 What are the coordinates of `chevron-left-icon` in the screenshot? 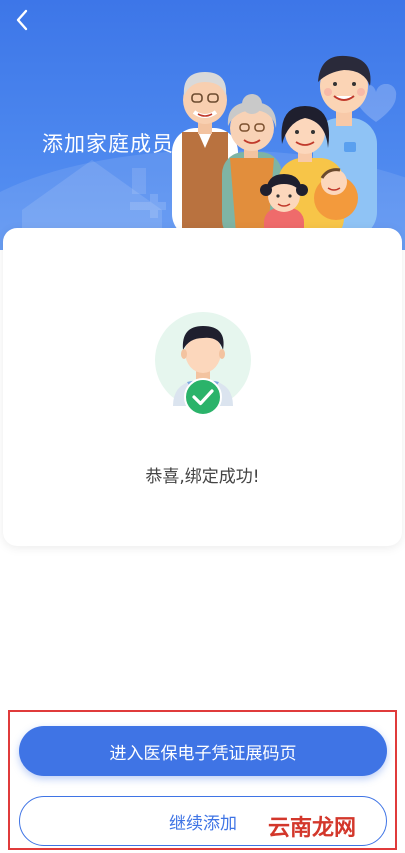 It's located at (22, 20).